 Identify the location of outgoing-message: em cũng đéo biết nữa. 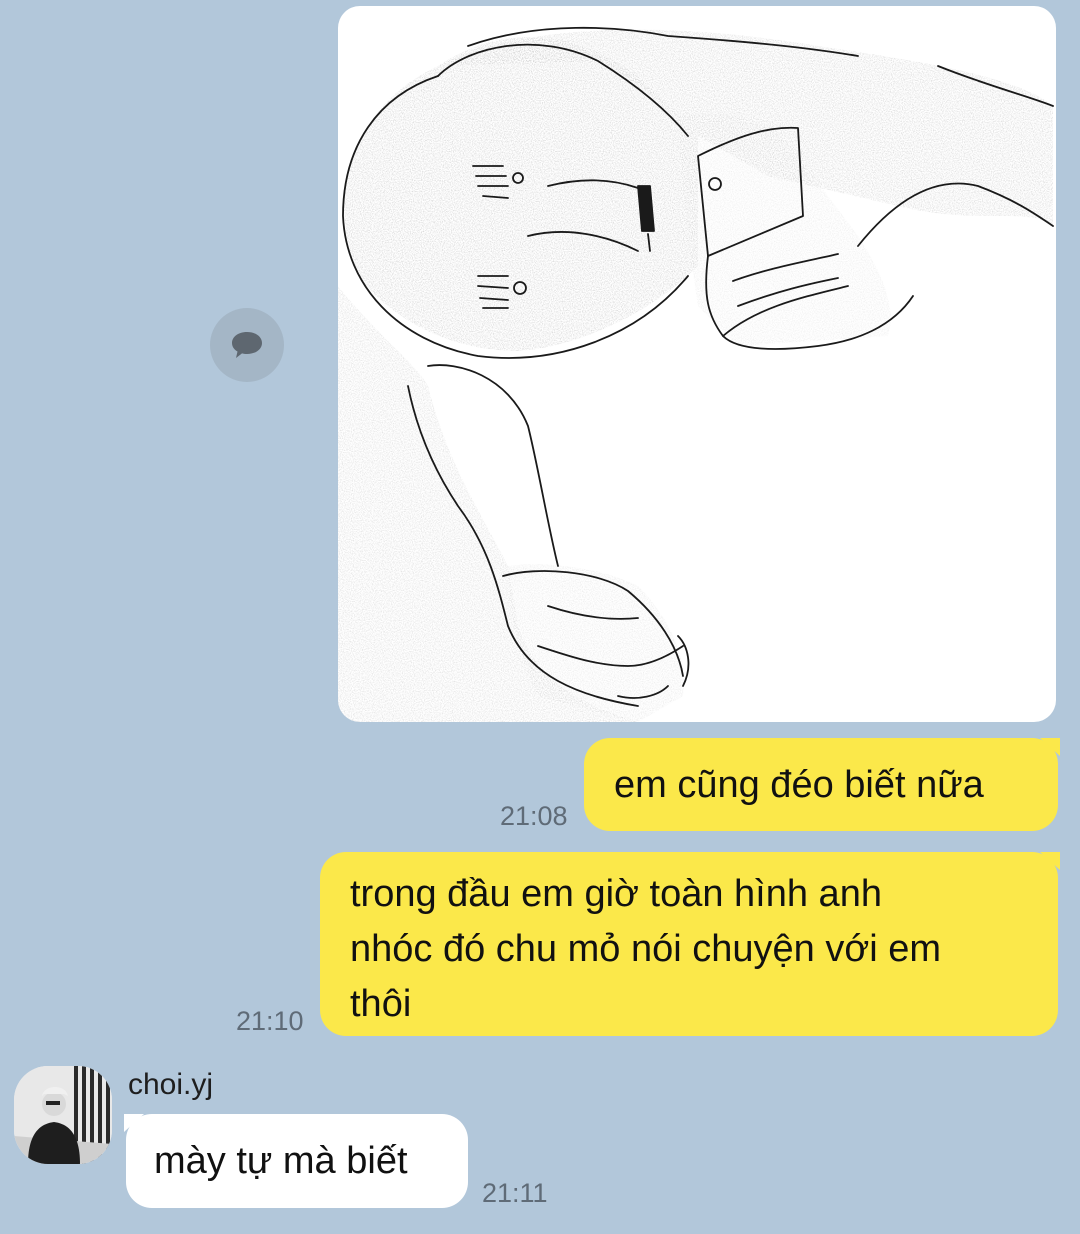
(822, 784).